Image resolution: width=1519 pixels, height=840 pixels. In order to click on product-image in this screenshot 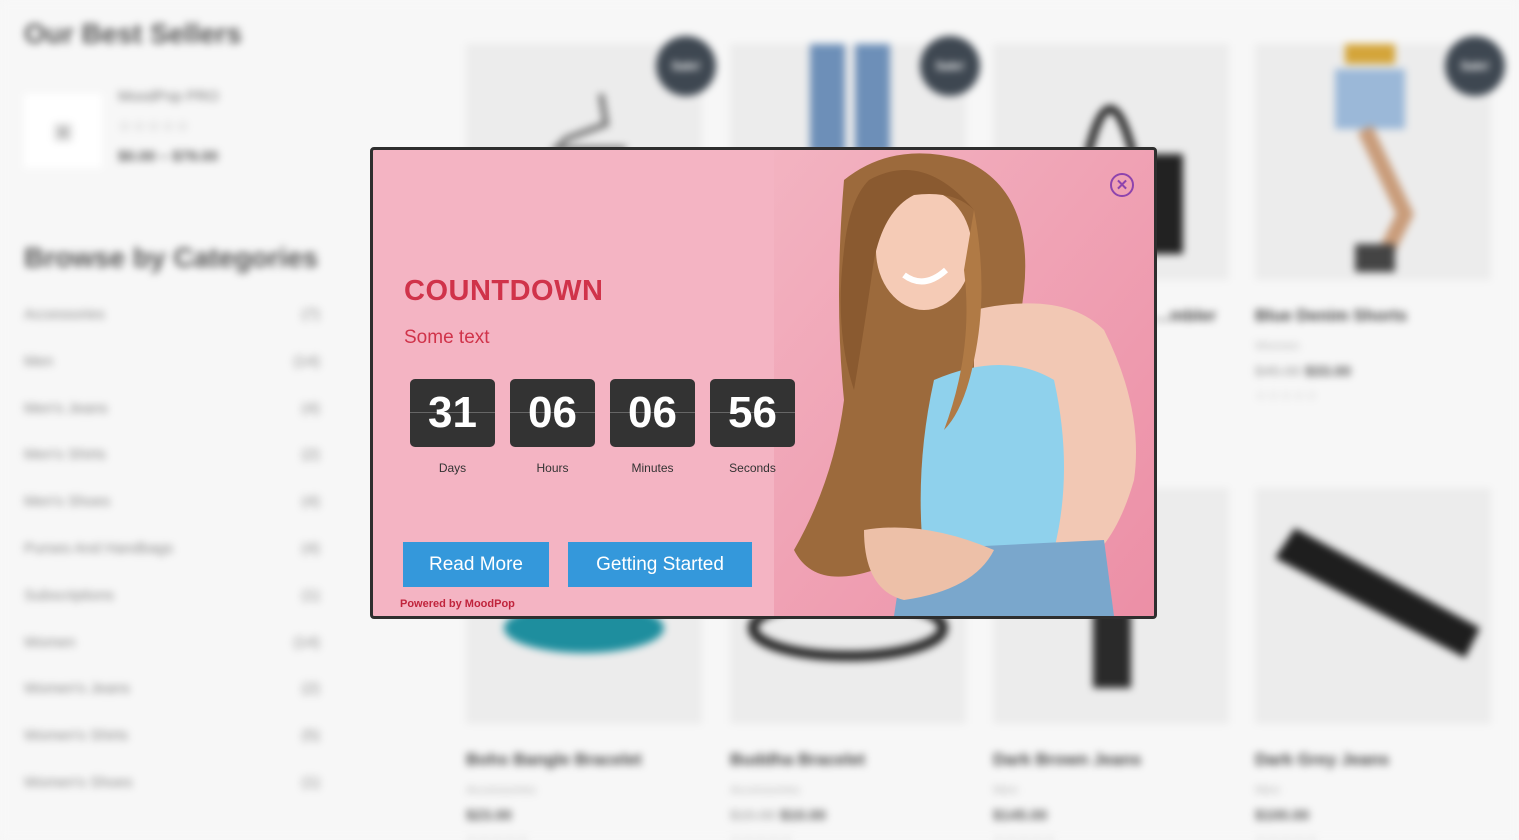, I will do `click(1373, 606)`.